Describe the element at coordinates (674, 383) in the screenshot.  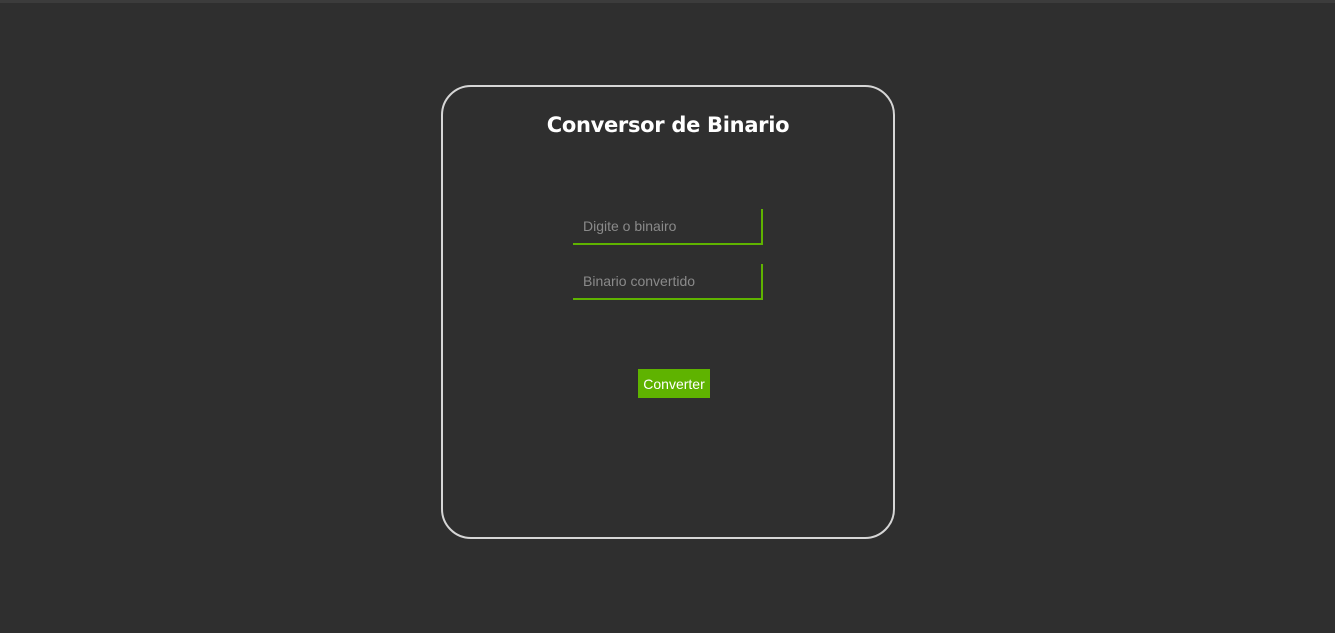
I see `convert-button: Converter` at that location.